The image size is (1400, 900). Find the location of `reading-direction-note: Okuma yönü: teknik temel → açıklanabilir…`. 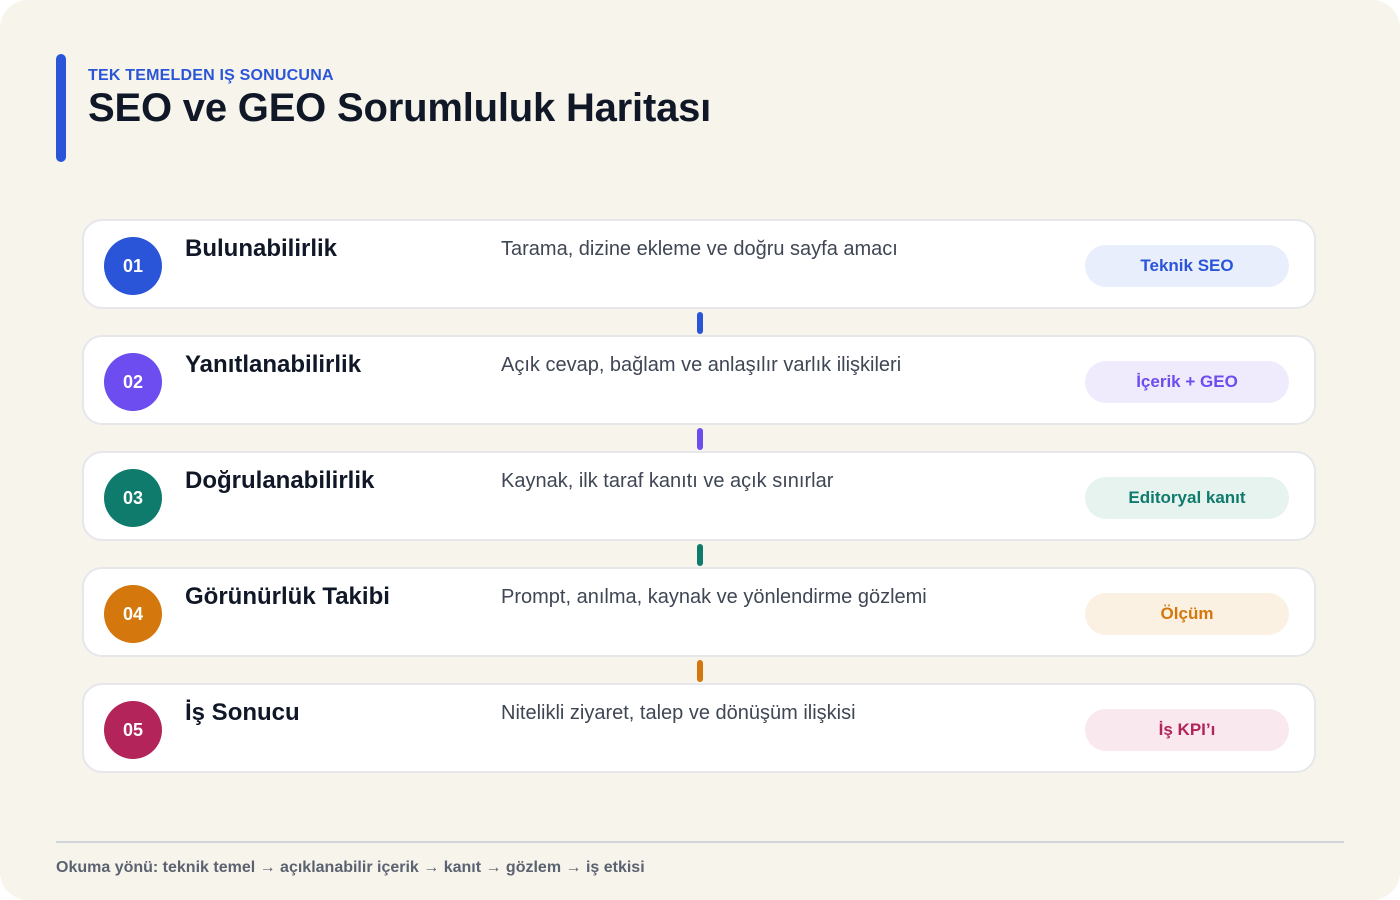

reading-direction-note: Okuma yönü: teknik temel → açıklanabilir… is located at coordinates (350, 867).